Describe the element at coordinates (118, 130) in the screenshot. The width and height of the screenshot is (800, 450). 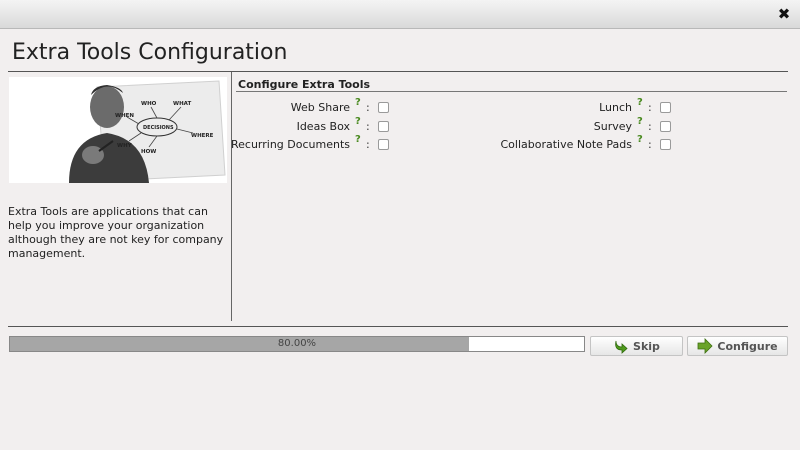
I see `decision-photo: WHO WHAT WHEN DECISIONS WHERE WHY HOW` at that location.